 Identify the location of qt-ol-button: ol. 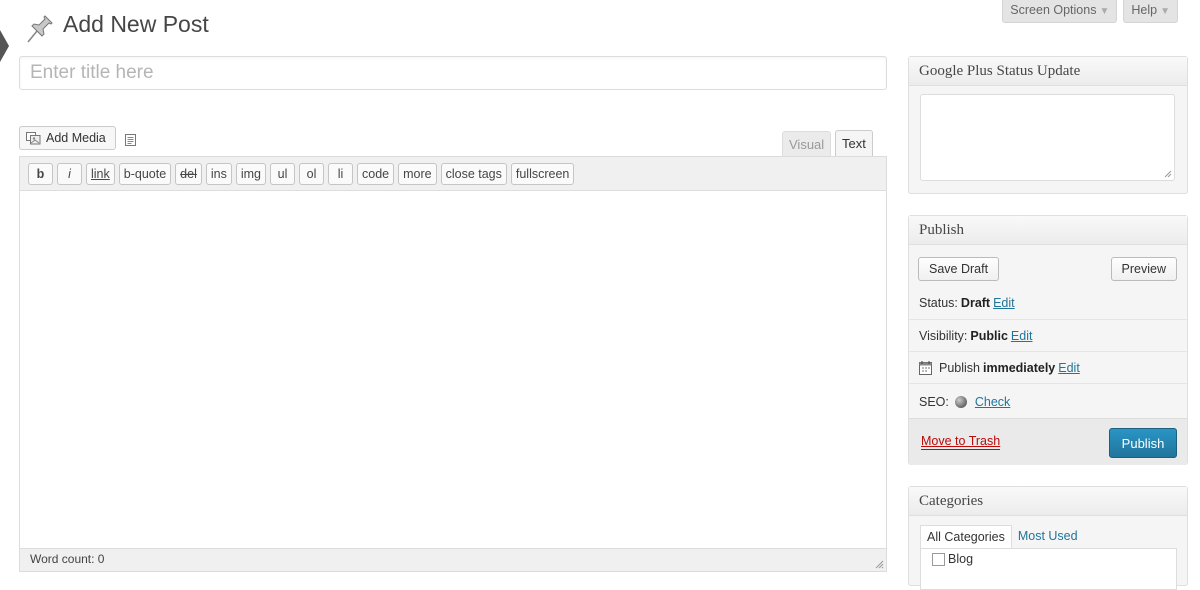
(311, 173).